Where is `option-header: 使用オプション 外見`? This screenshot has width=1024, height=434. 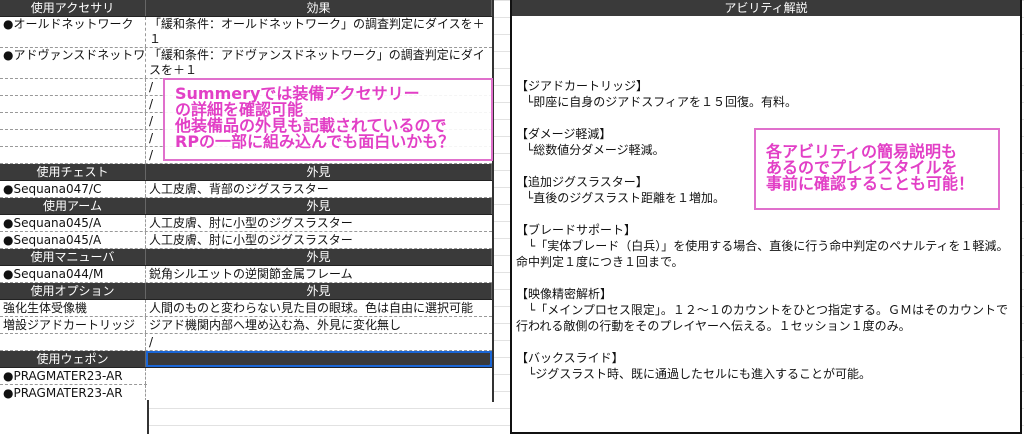 option-header: 使用オプション 外見 is located at coordinates (246, 291).